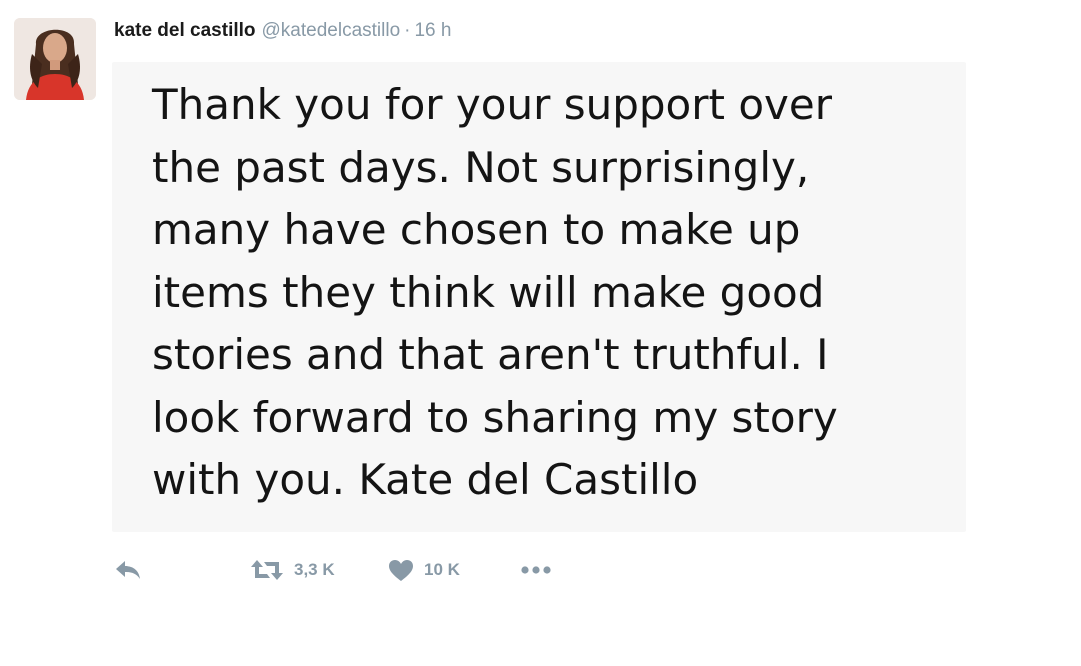 This screenshot has width=1081, height=666. What do you see at coordinates (292, 570) in the screenshot?
I see `retweet-button: 3,3 K` at bounding box center [292, 570].